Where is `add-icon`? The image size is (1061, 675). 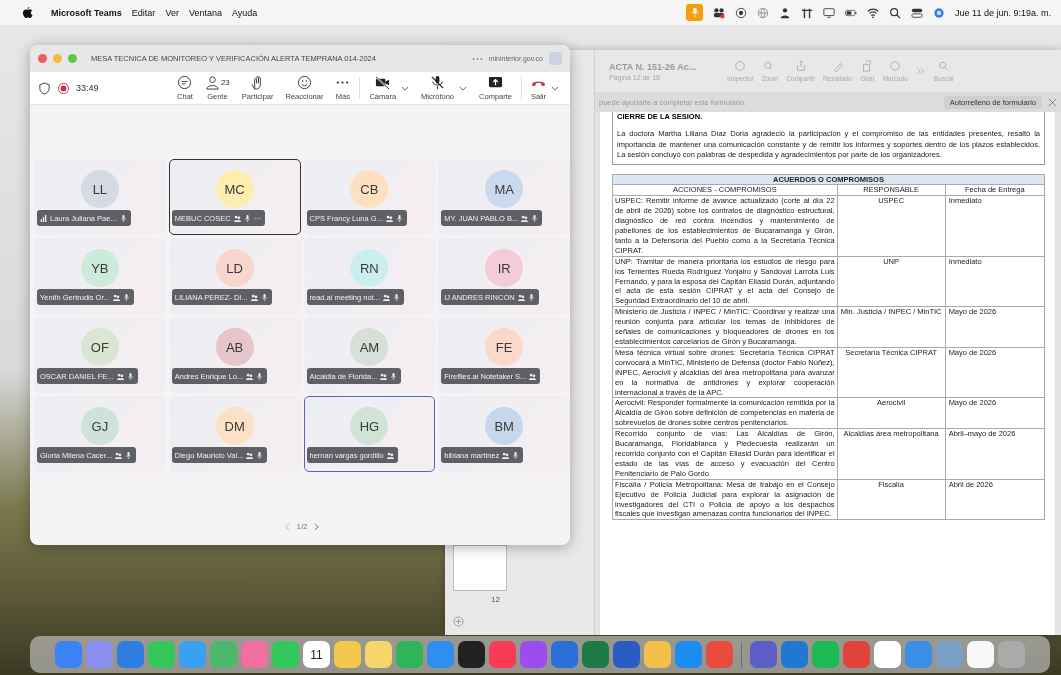 add-icon is located at coordinates (458, 621).